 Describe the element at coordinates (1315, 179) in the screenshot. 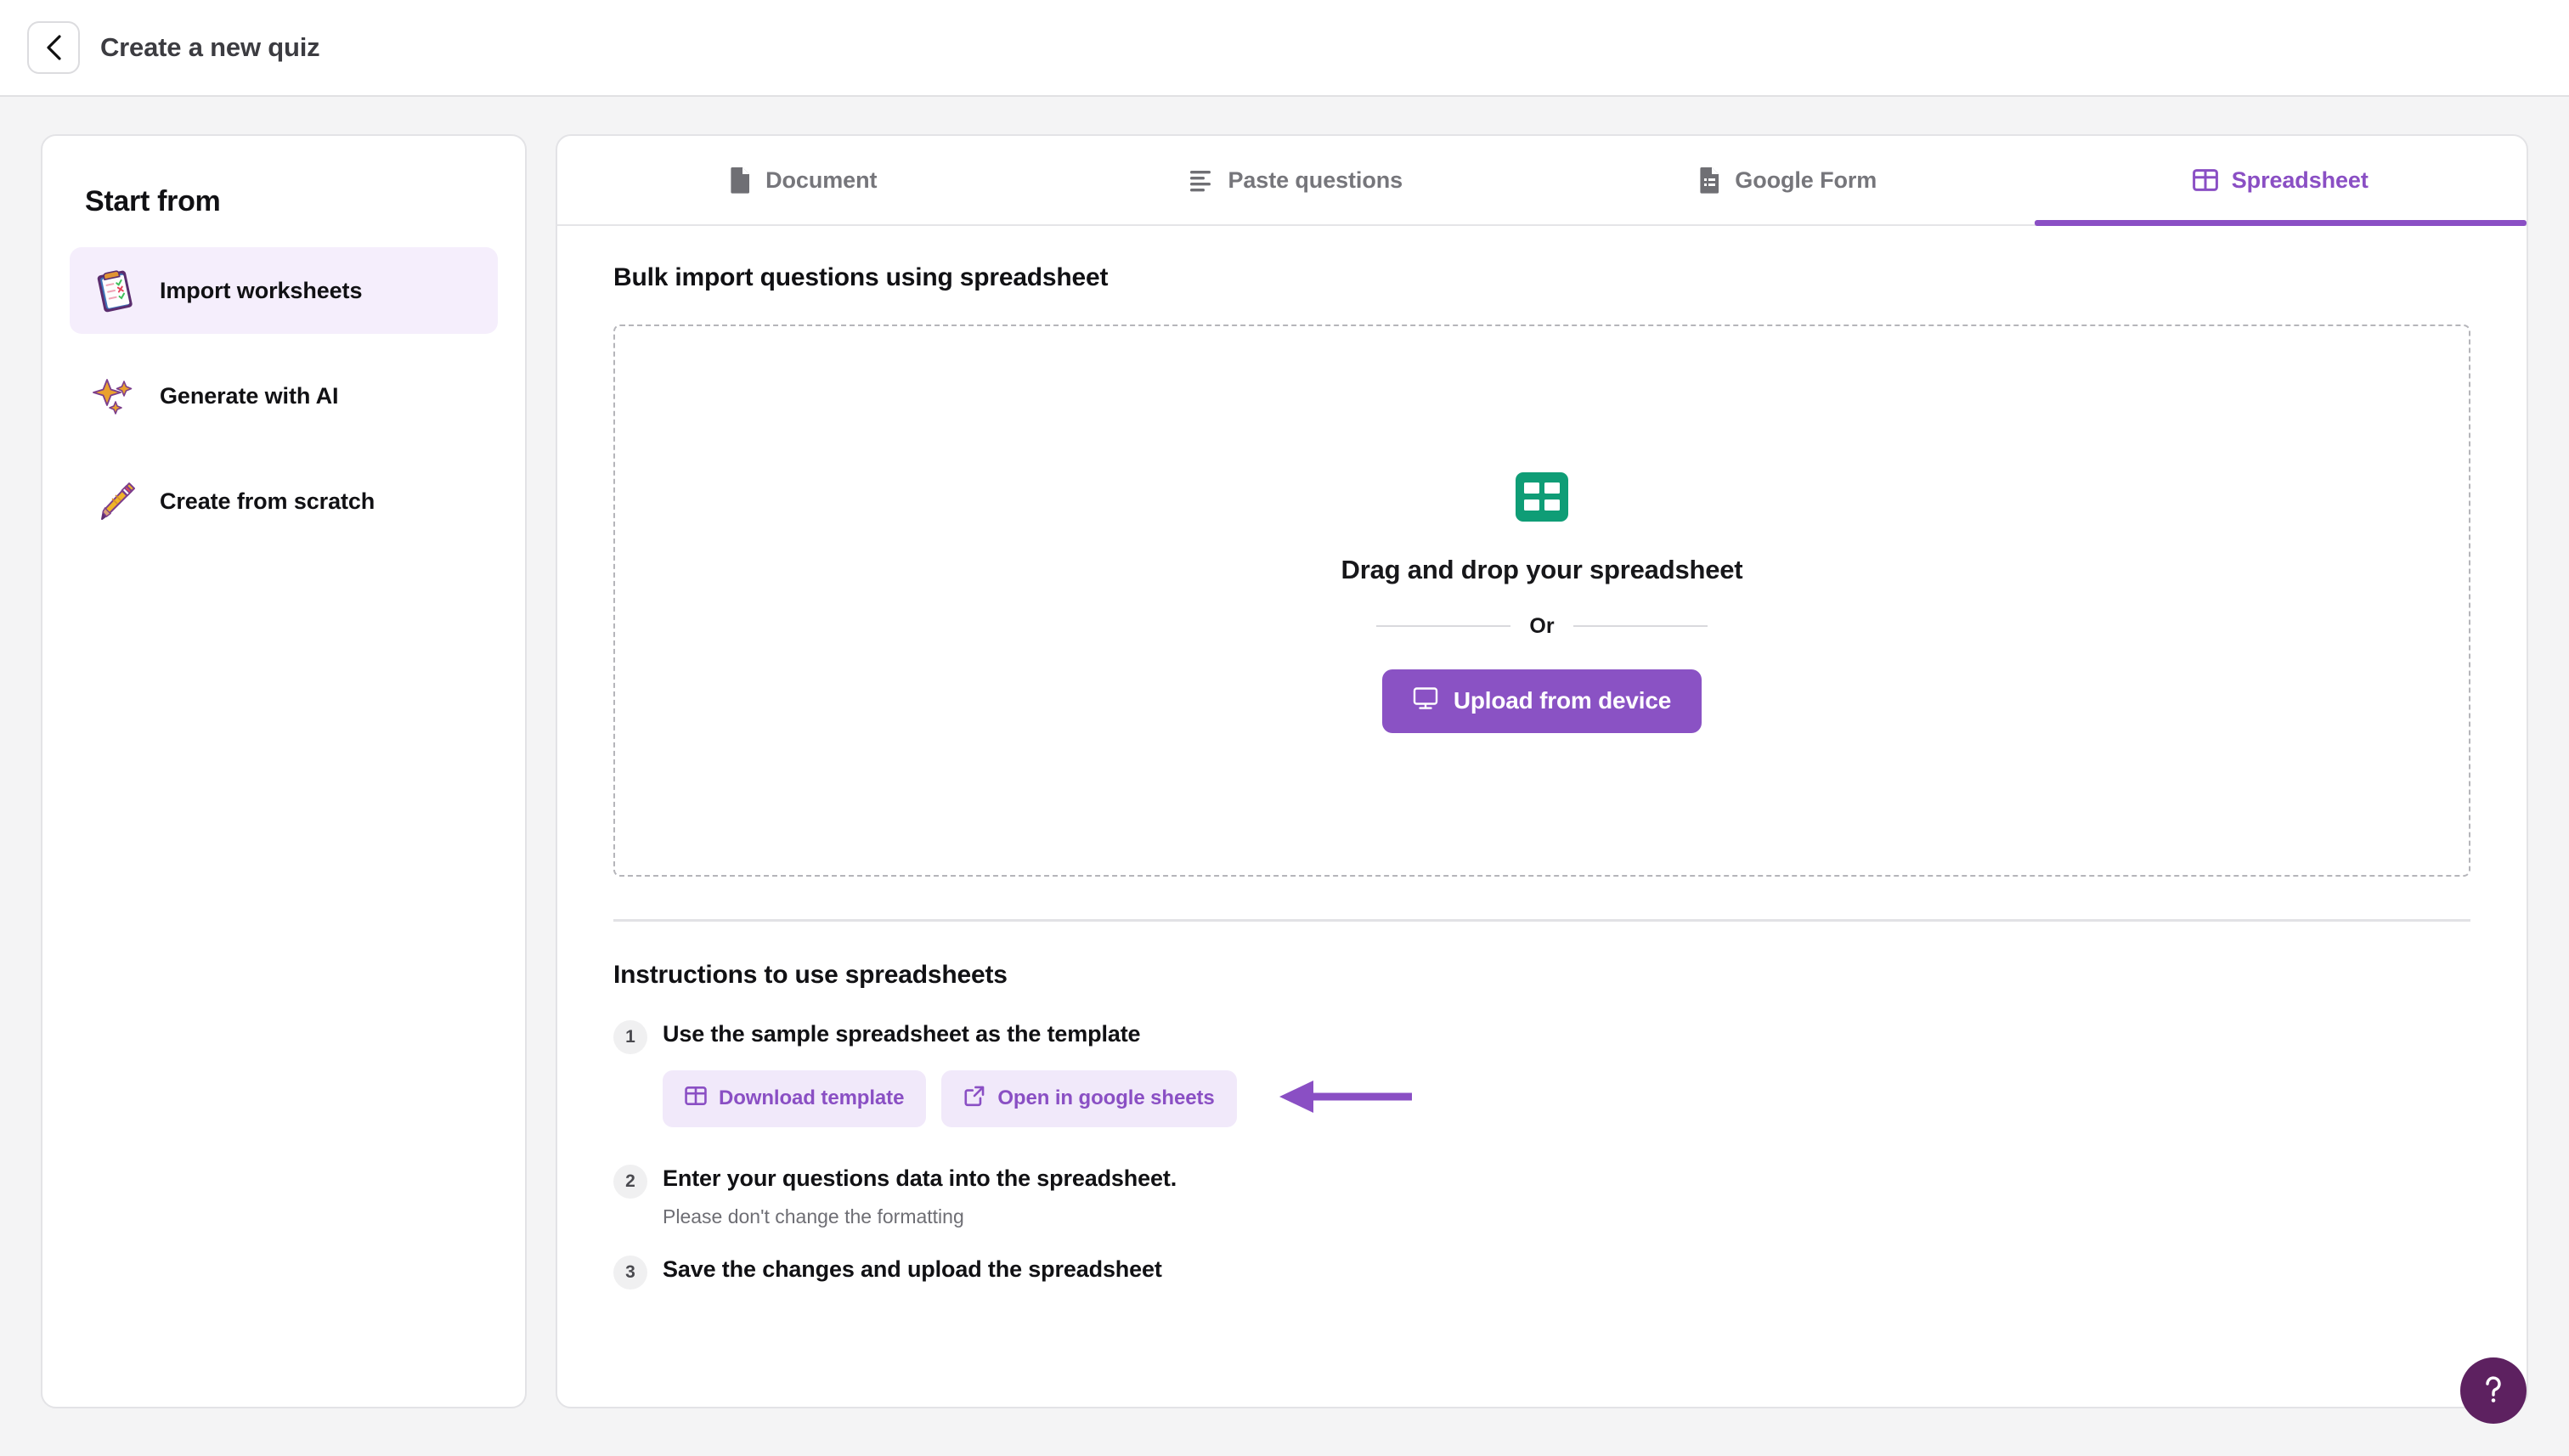

I see `tab-label: Paste questions` at that location.